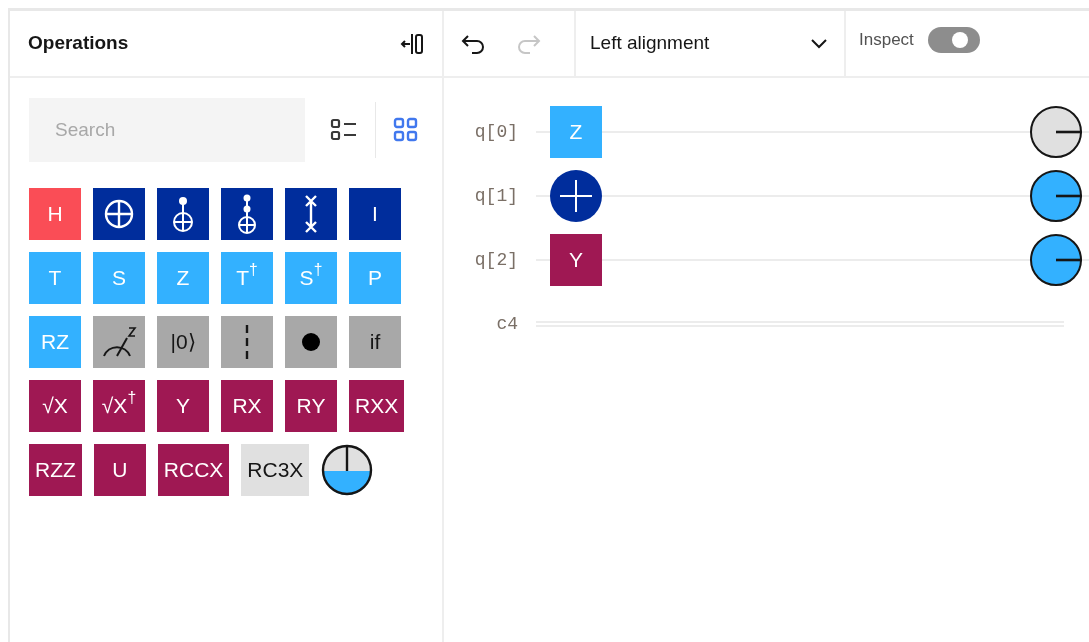  What do you see at coordinates (710, 43) in the screenshot?
I see `alignment-dropdown: Left alignment` at bounding box center [710, 43].